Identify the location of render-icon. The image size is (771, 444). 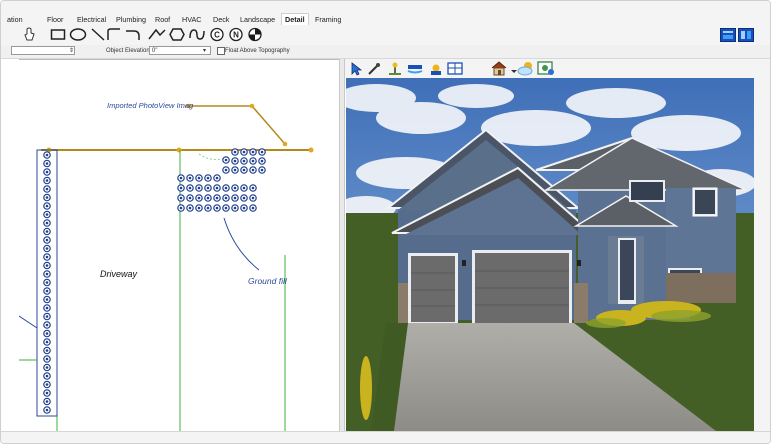
(546, 68).